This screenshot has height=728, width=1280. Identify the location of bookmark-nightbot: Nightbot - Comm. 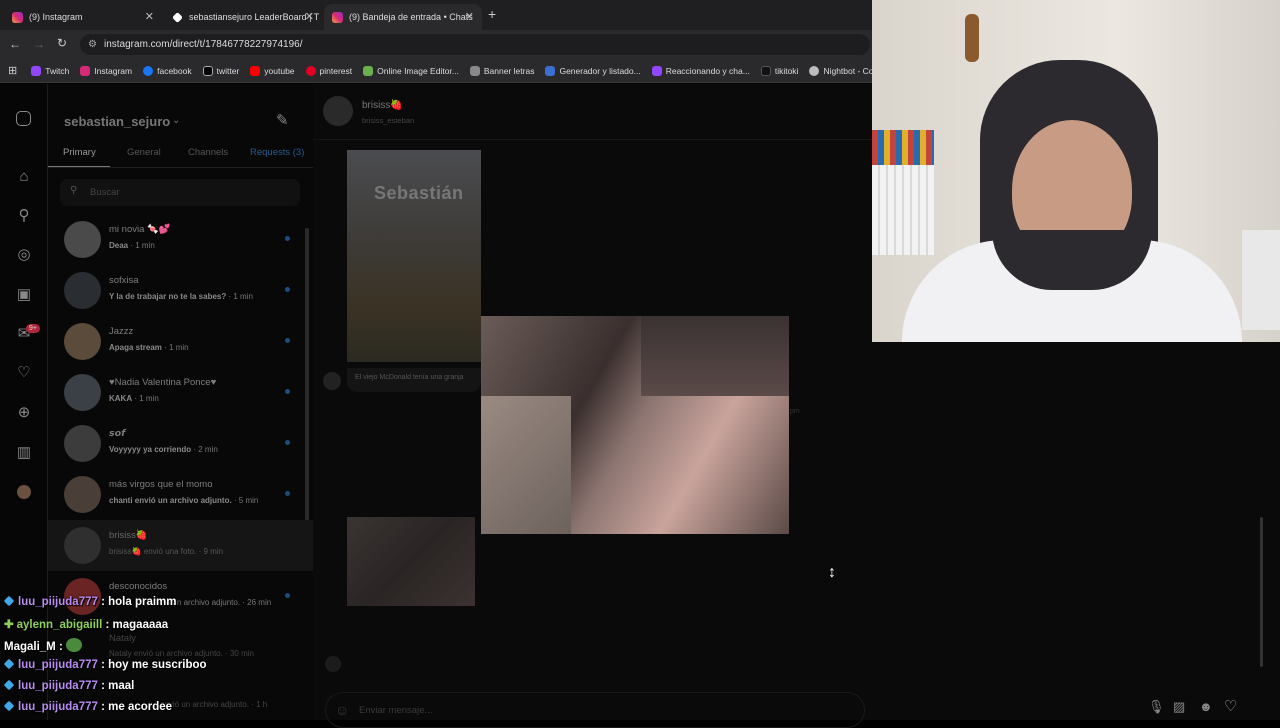
(840, 70).